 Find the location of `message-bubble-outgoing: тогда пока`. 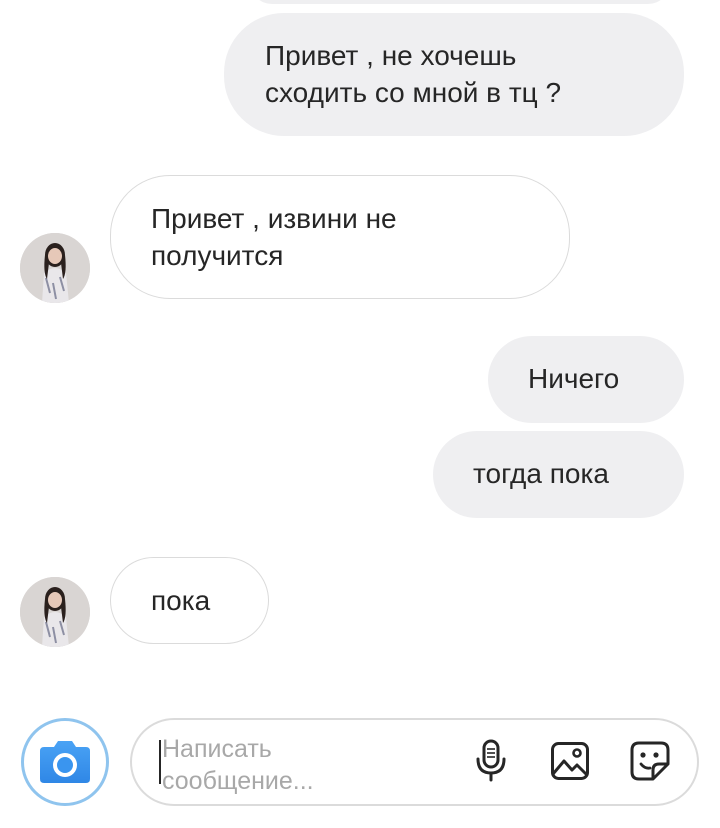

message-bubble-outgoing: тогда пока is located at coordinates (558, 474).